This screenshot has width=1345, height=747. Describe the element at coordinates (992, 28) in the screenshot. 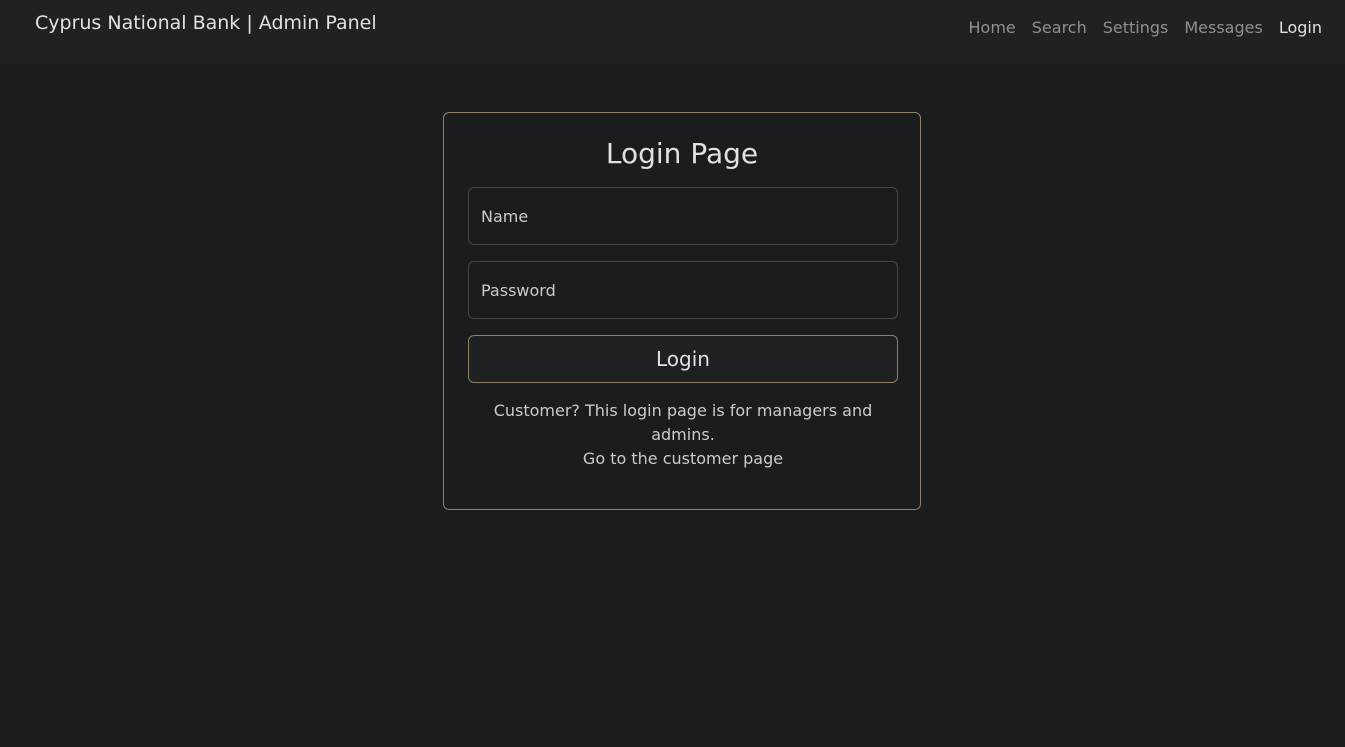

I see `nav-link-home: Home` at that location.